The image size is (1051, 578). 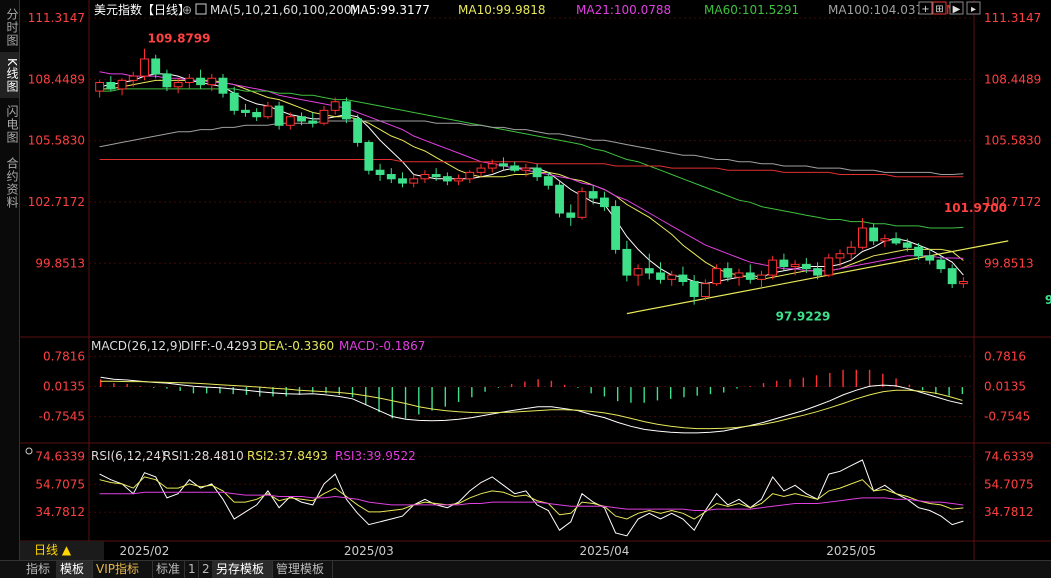 What do you see at coordinates (62, 417) in the screenshot?
I see `macd-y-tick-left: -0.7545` at bounding box center [62, 417].